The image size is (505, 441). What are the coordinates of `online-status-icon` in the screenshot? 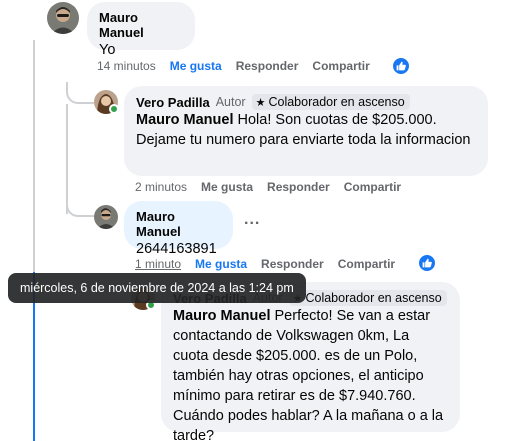 It's located at (114, 109).